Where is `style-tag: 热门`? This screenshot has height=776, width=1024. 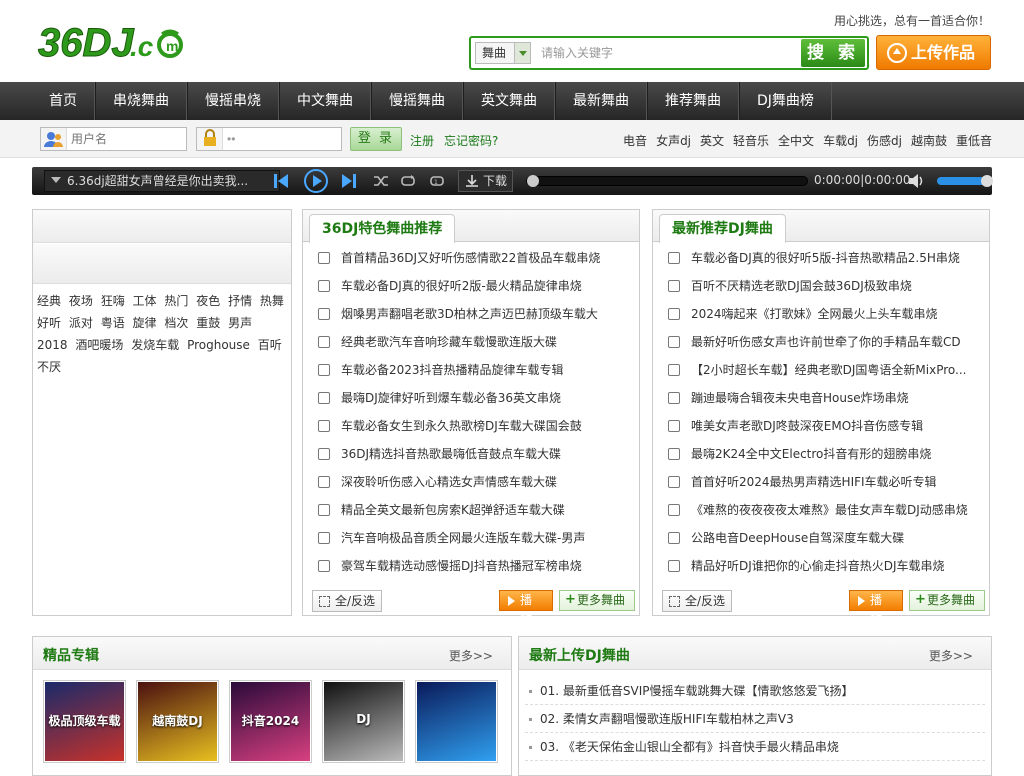 style-tag: 热门 is located at coordinates (176, 301).